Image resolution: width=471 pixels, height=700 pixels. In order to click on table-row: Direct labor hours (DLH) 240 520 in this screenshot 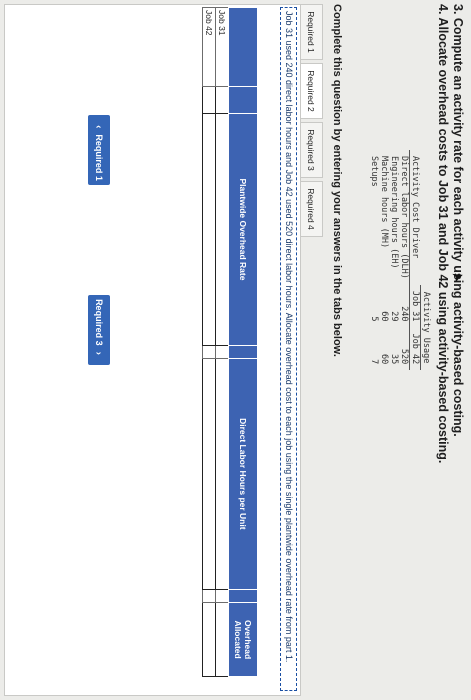, I will do `click(404, 260)`.